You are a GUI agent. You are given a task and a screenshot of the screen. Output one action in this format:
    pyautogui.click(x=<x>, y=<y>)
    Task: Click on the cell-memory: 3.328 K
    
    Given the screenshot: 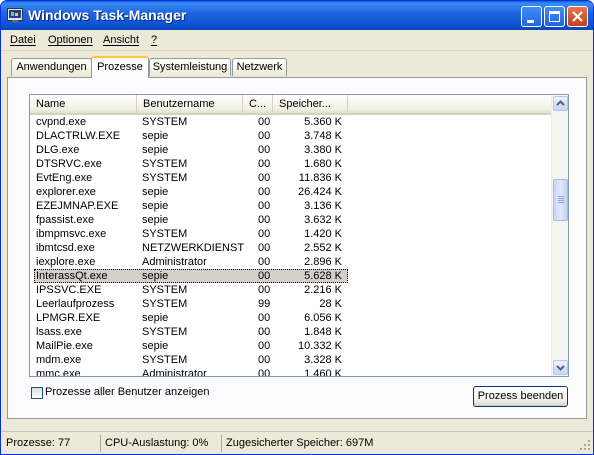 What is the action you would take?
    pyautogui.click(x=323, y=360)
    